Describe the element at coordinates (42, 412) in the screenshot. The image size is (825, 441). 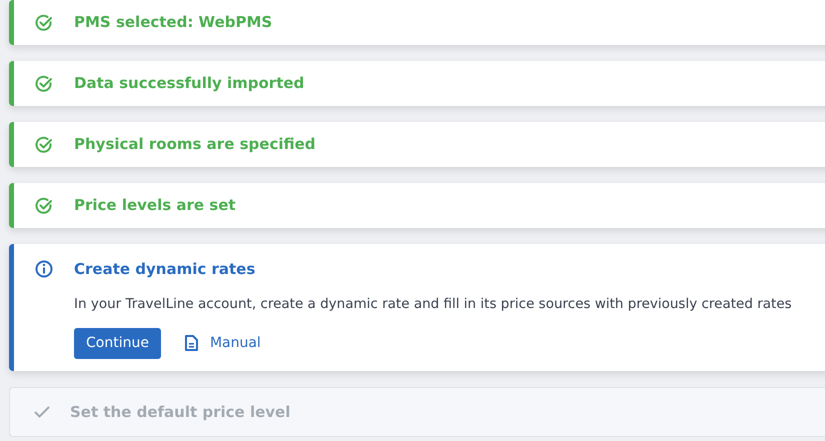
I see `check-icon` at that location.